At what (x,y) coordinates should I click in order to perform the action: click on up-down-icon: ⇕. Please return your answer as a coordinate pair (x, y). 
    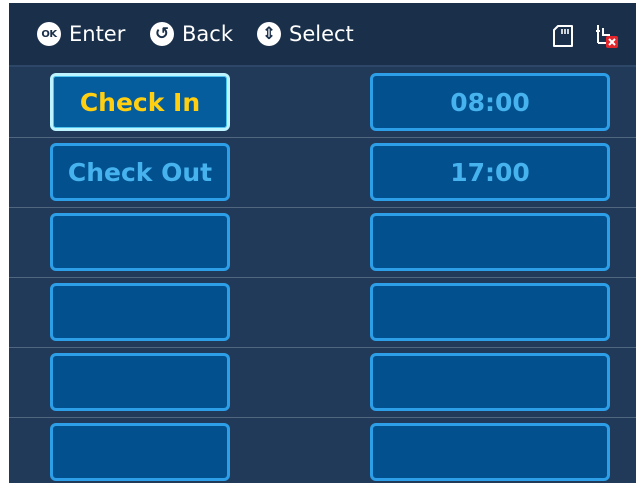
    Looking at the image, I should click on (269, 34).